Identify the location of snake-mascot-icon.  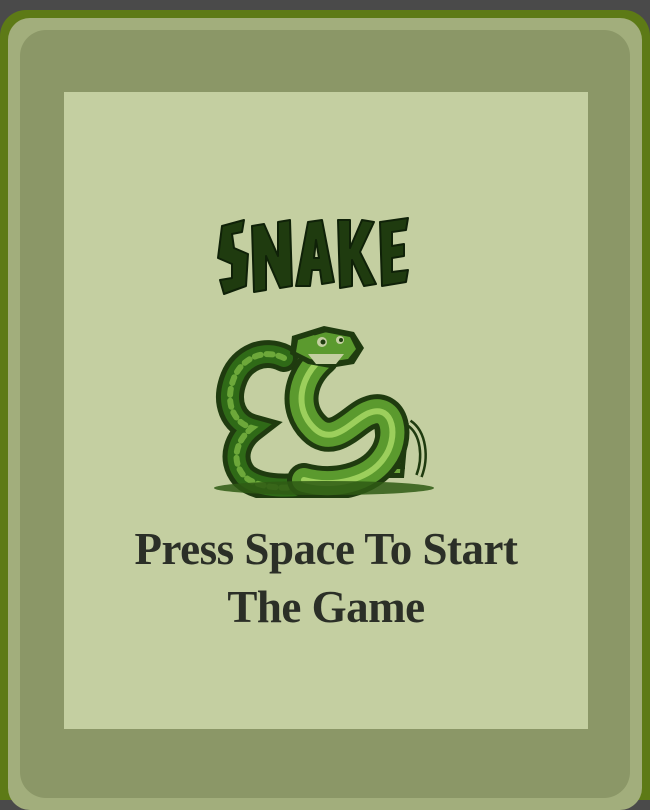
(324, 357).